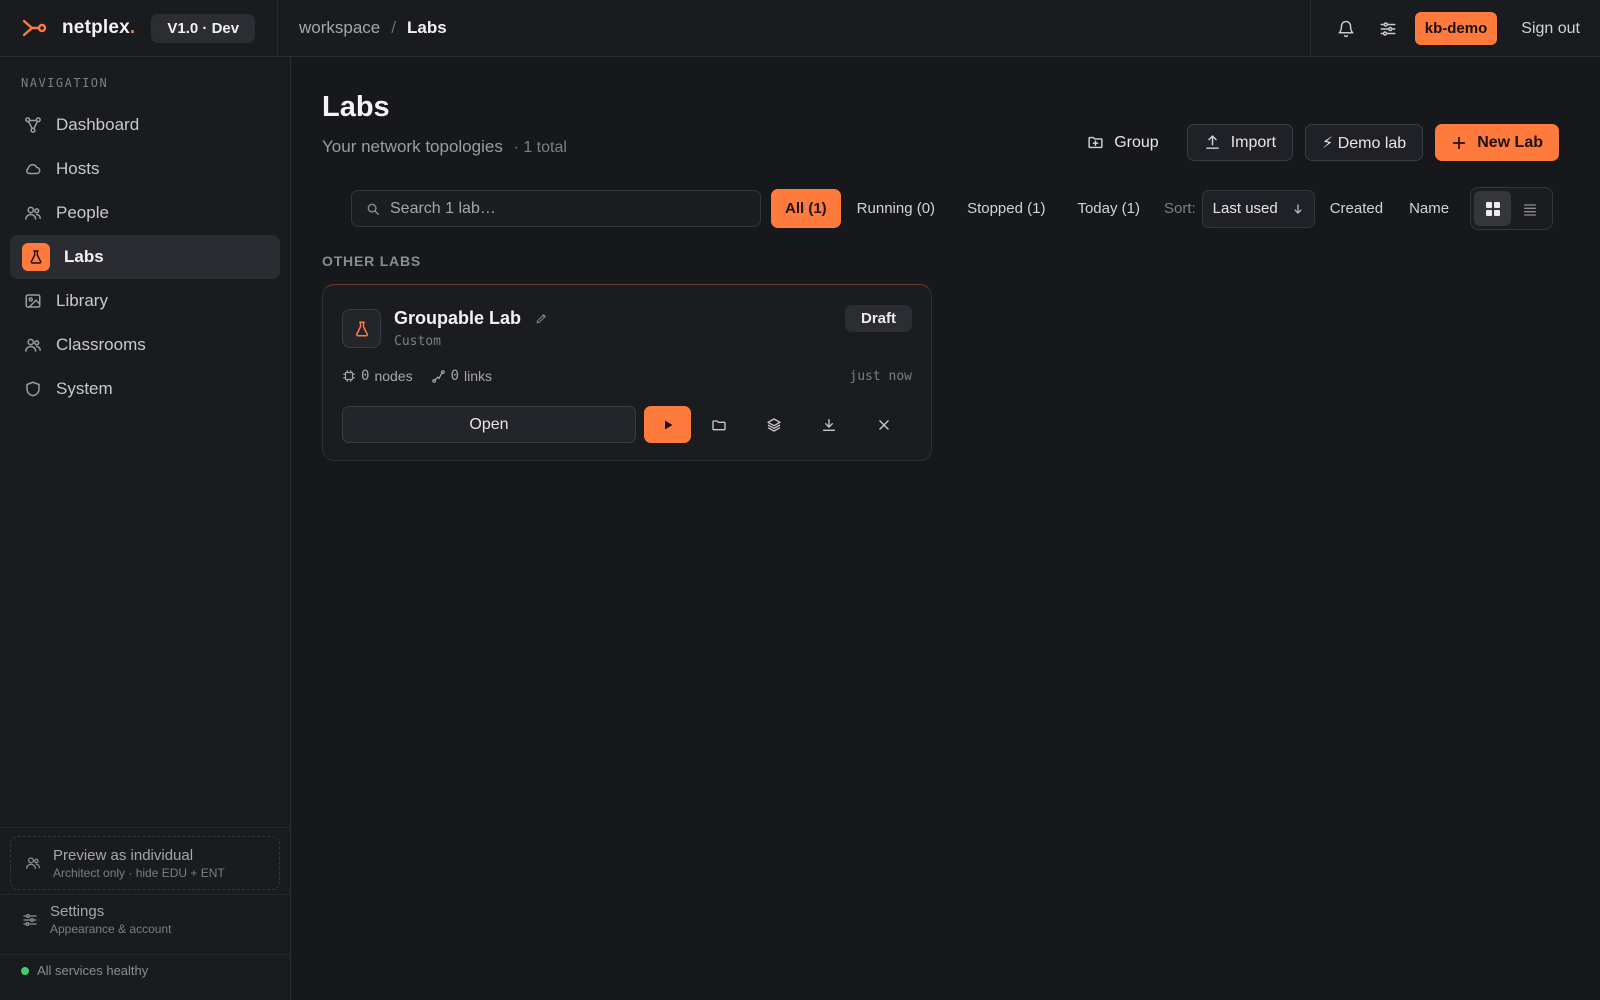  I want to click on view-toggle, so click(1512, 208).